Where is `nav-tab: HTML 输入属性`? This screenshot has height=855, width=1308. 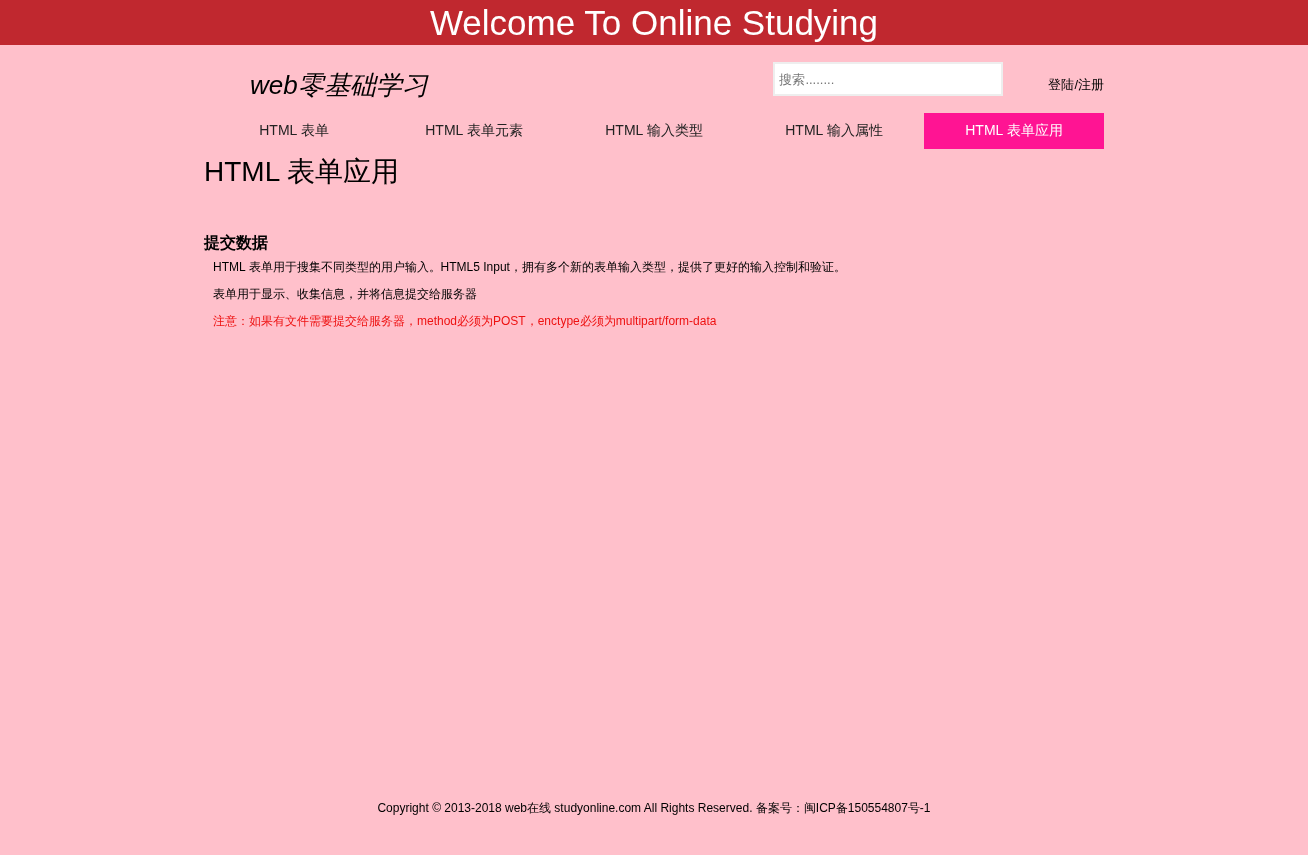 nav-tab: HTML 输入属性 is located at coordinates (834, 131).